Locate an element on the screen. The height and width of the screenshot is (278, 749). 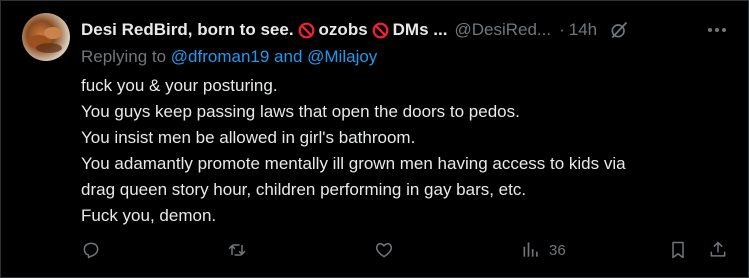
reply-button is located at coordinates (91, 250).